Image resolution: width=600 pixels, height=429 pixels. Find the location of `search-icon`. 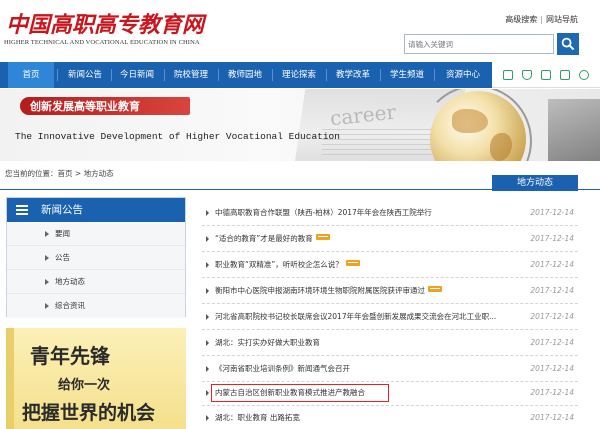

search-icon is located at coordinates (568, 44).